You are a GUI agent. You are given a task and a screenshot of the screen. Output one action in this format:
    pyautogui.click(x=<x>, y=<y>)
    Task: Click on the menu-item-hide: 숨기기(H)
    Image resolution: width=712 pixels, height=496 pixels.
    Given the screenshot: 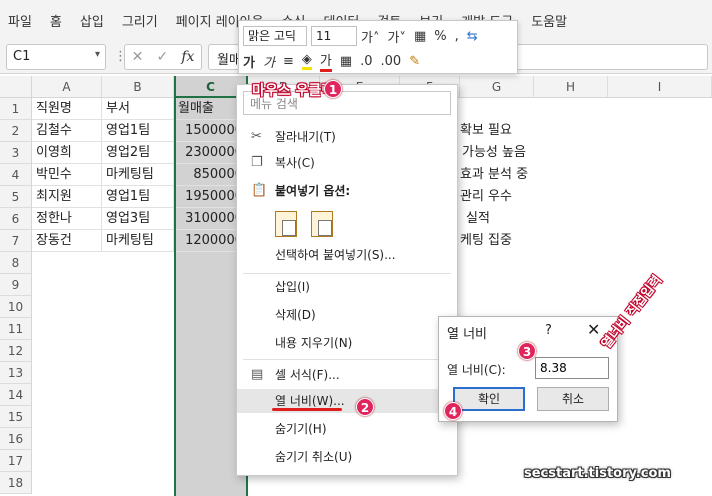 What is the action you would take?
    pyautogui.click(x=347, y=429)
    